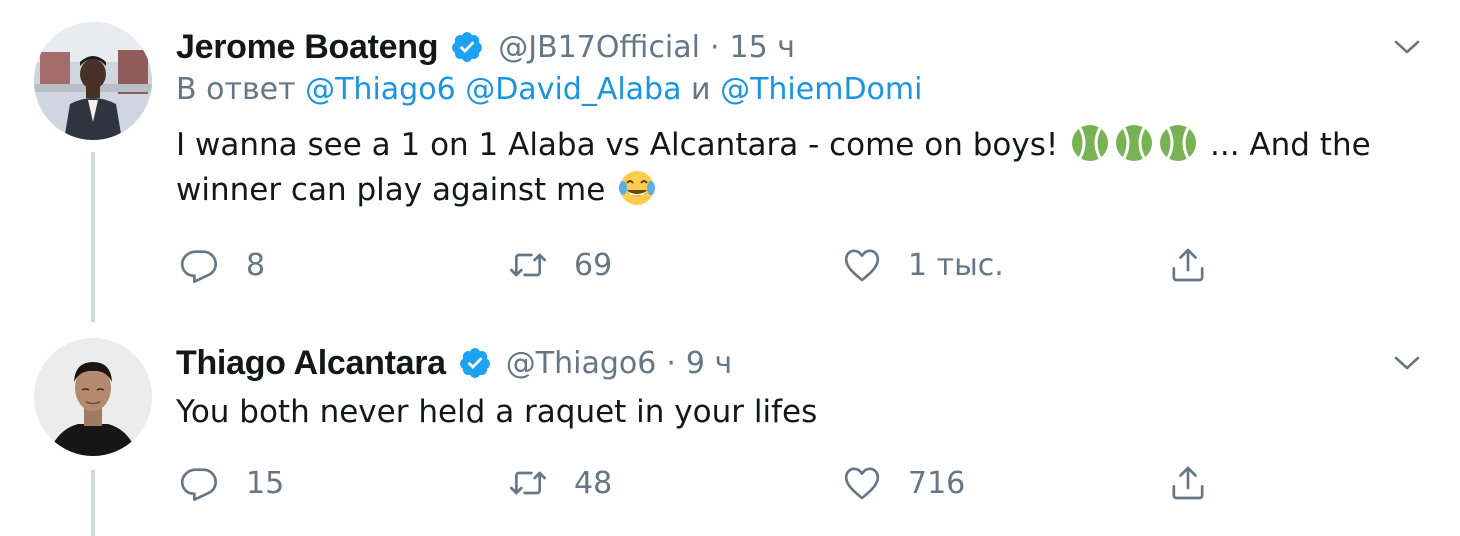  Describe the element at coordinates (581, 363) in the screenshot. I see `user-handle: @Thiago6` at that location.